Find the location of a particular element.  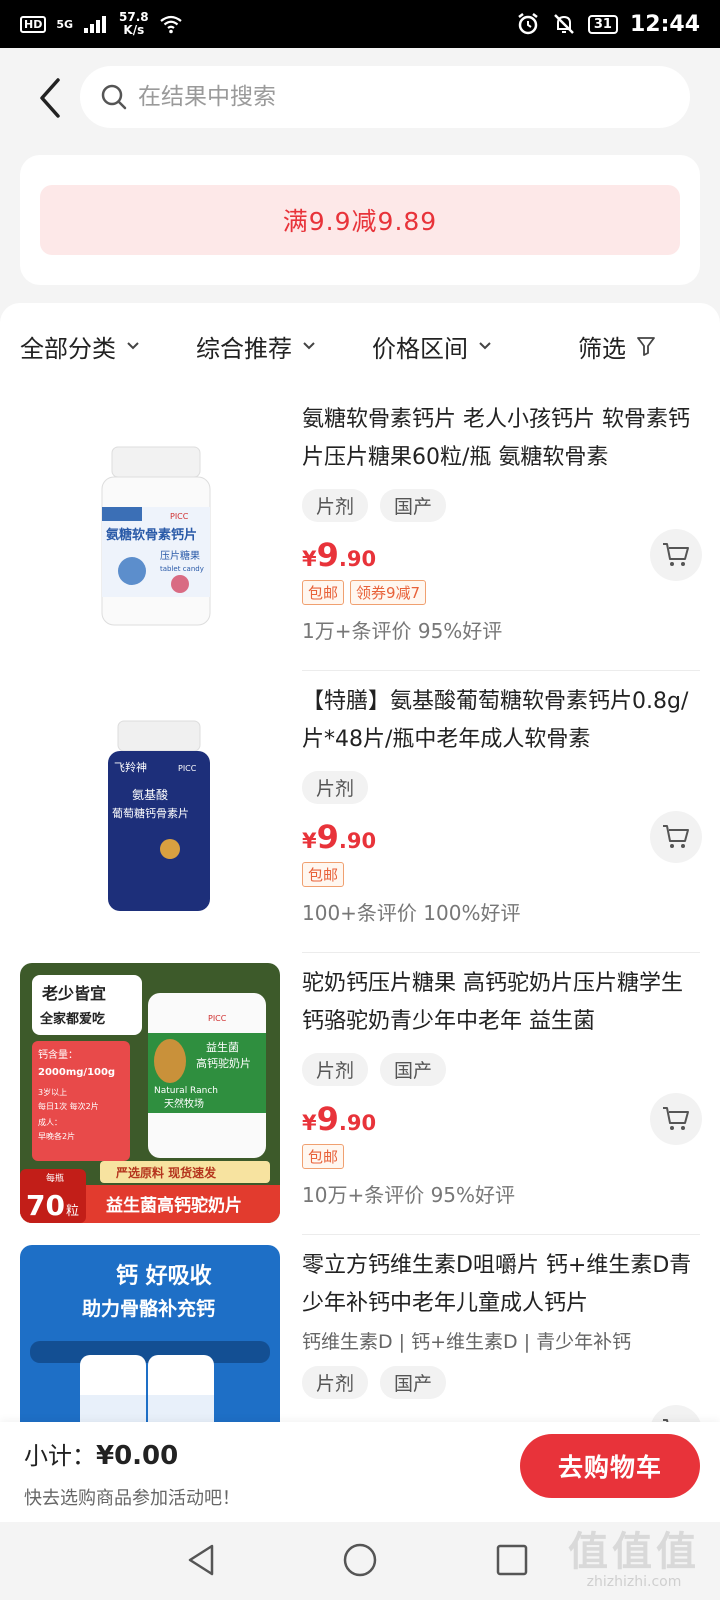

bottle-label-sub: 葡萄糖钙骨素片 is located at coordinates (150, 813).